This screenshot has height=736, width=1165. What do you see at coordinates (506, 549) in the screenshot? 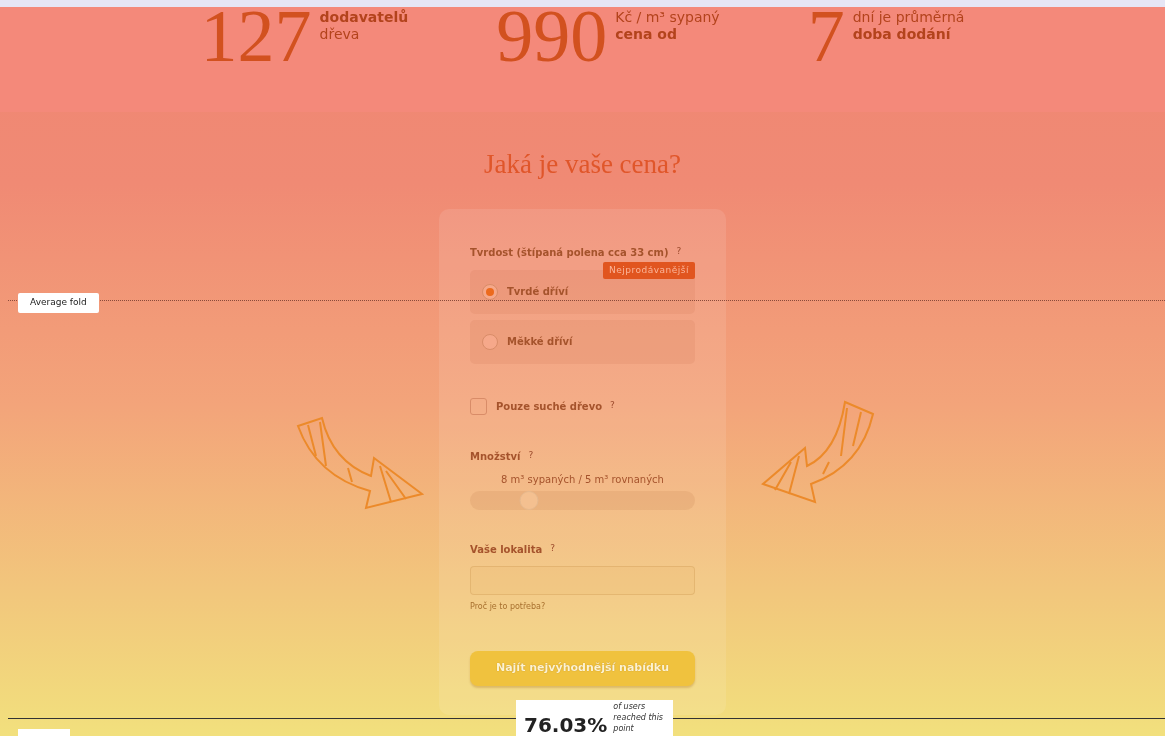
I see `field-label: Vaše lokalita` at bounding box center [506, 549].